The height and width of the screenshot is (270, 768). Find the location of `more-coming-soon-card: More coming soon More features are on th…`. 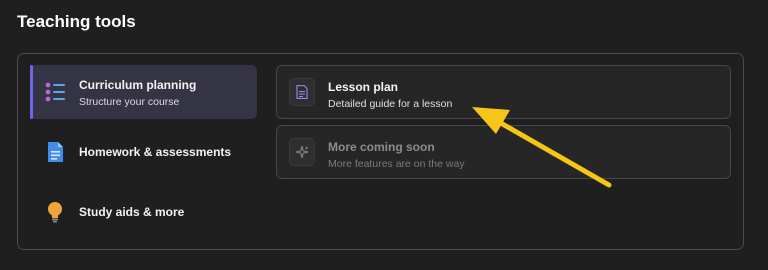

more-coming-soon-card: More coming soon More features are on th… is located at coordinates (503, 152).